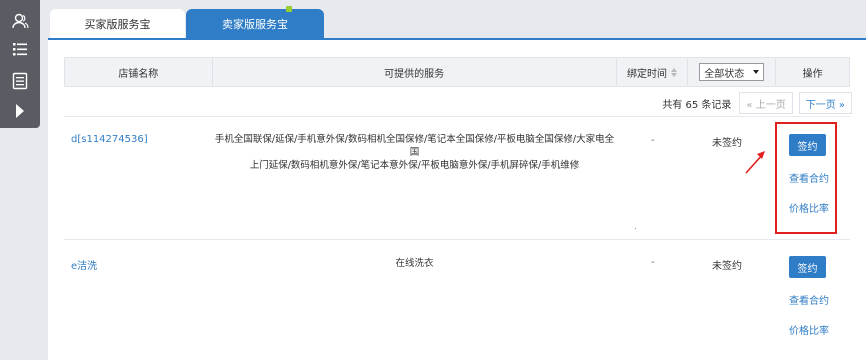 The image size is (866, 360). What do you see at coordinates (697, 105) in the screenshot?
I see `record-count: 共有 65 条记录` at bounding box center [697, 105].